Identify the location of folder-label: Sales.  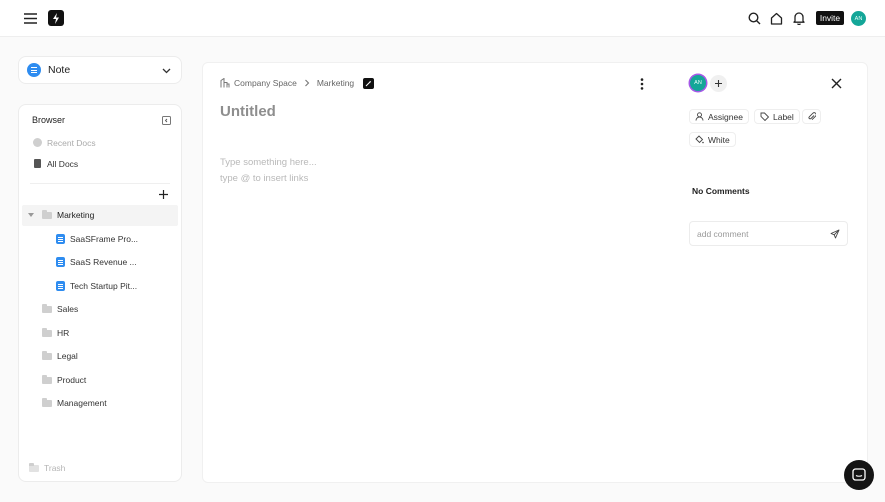
(68, 309).